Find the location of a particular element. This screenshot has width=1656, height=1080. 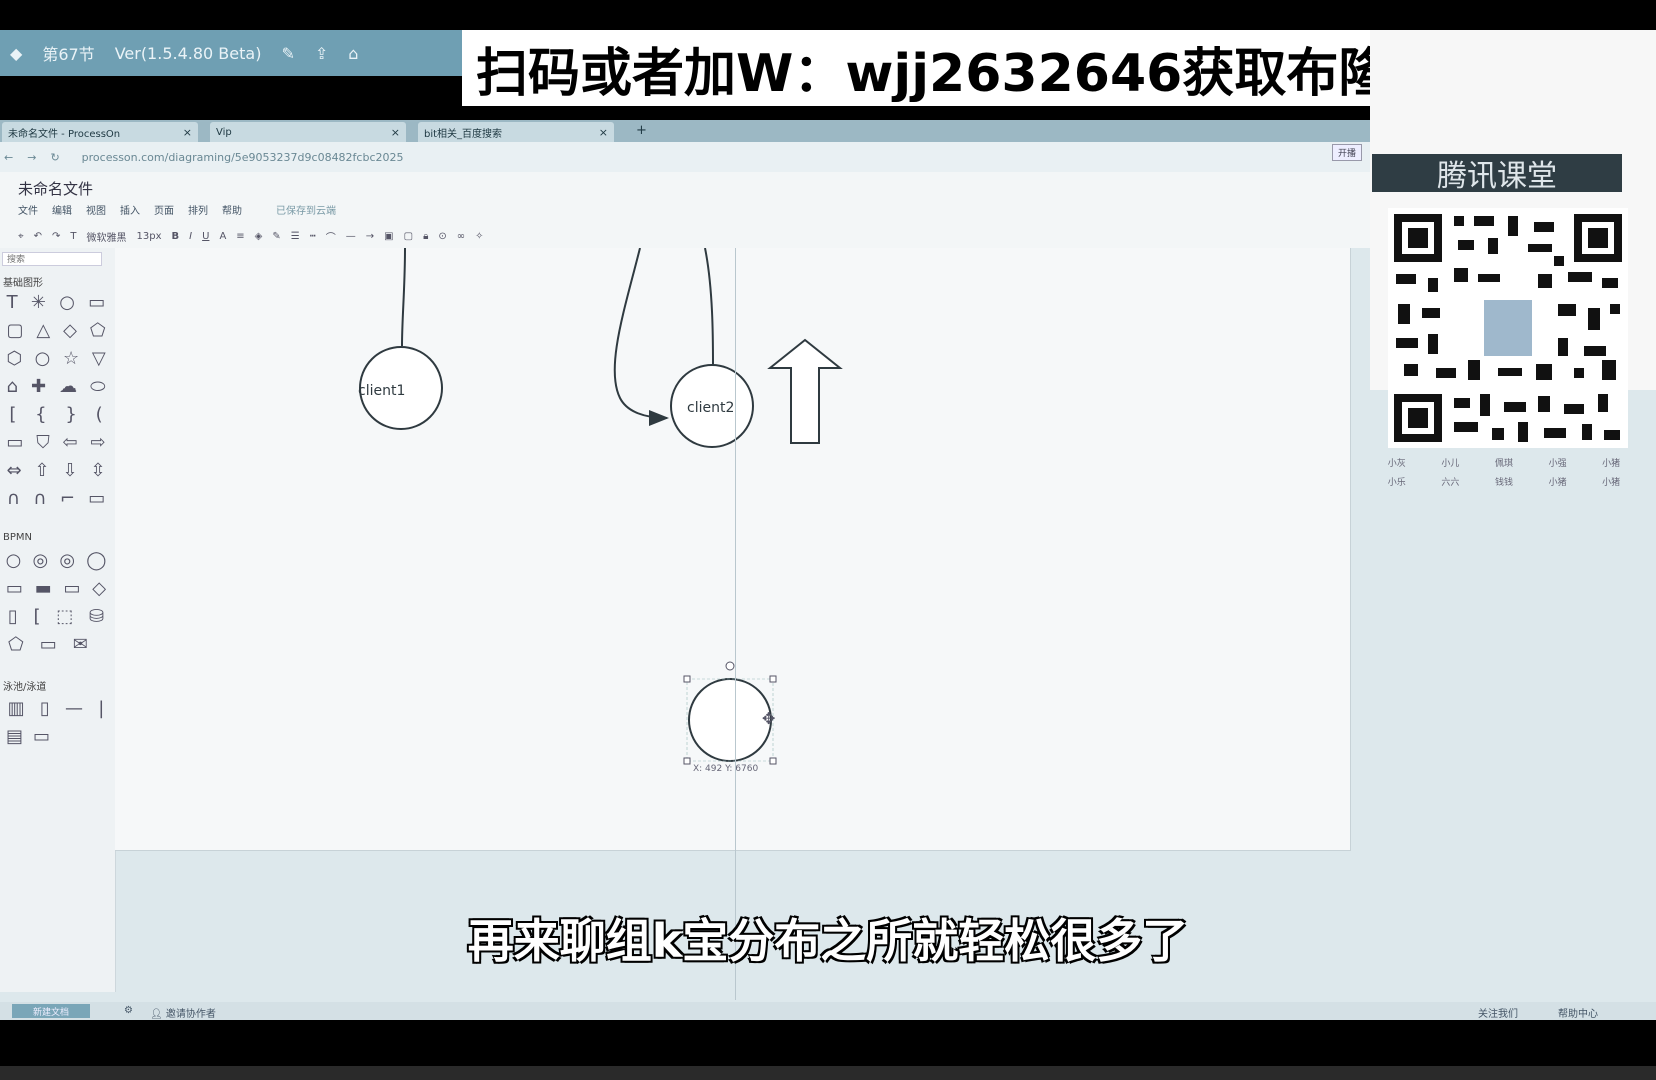

undo-icon: ↶ is located at coordinates (38, 236).